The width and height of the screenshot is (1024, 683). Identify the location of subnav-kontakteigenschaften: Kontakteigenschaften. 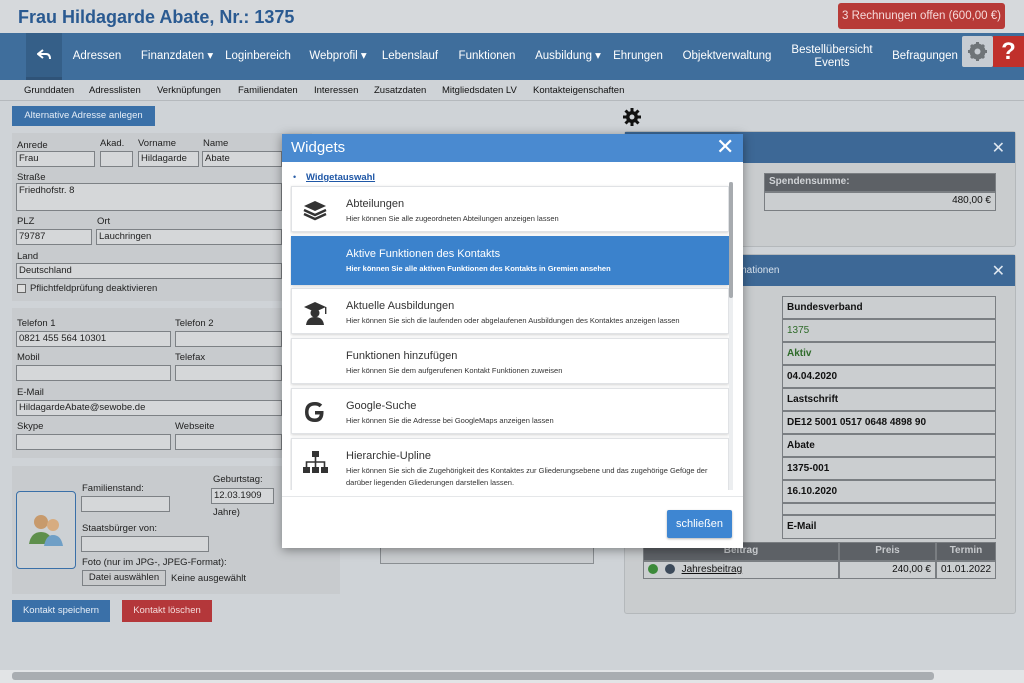
(578, 90).